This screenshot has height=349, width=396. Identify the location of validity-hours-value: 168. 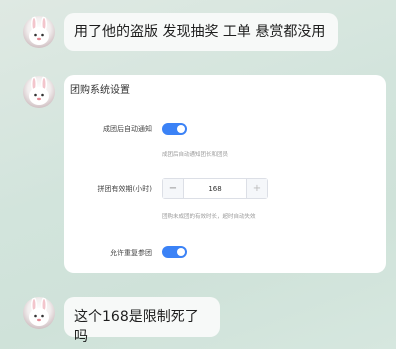
(215, 188).